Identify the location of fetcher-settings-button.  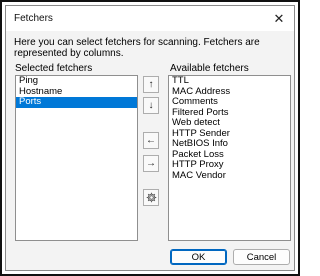
(151, 197).